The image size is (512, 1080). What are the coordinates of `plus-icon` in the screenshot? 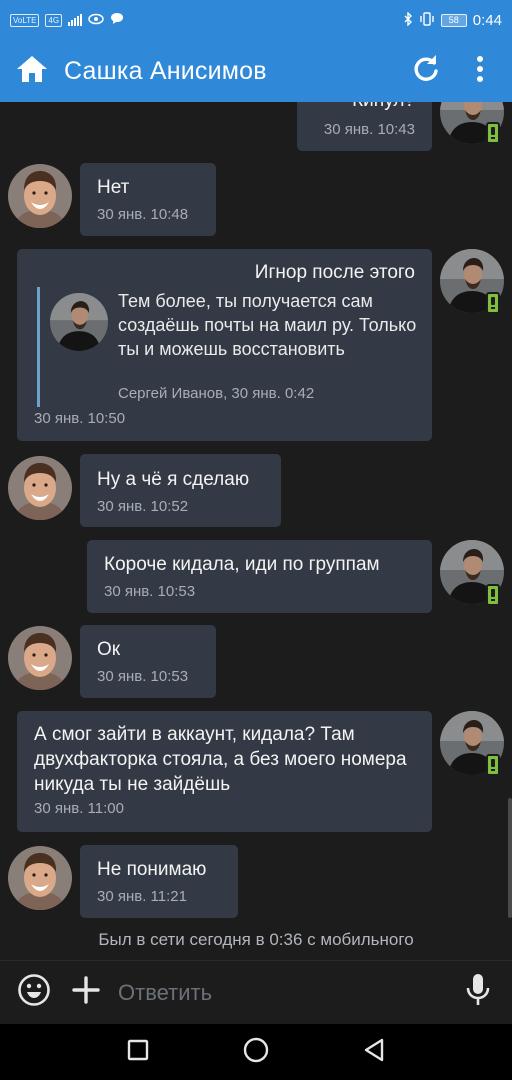 It's located at (86, 992).